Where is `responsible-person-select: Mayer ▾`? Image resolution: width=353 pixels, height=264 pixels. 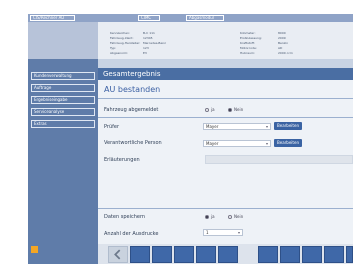 responsible-person-select: Mayer ▾ is located at coordinates (237, 143).